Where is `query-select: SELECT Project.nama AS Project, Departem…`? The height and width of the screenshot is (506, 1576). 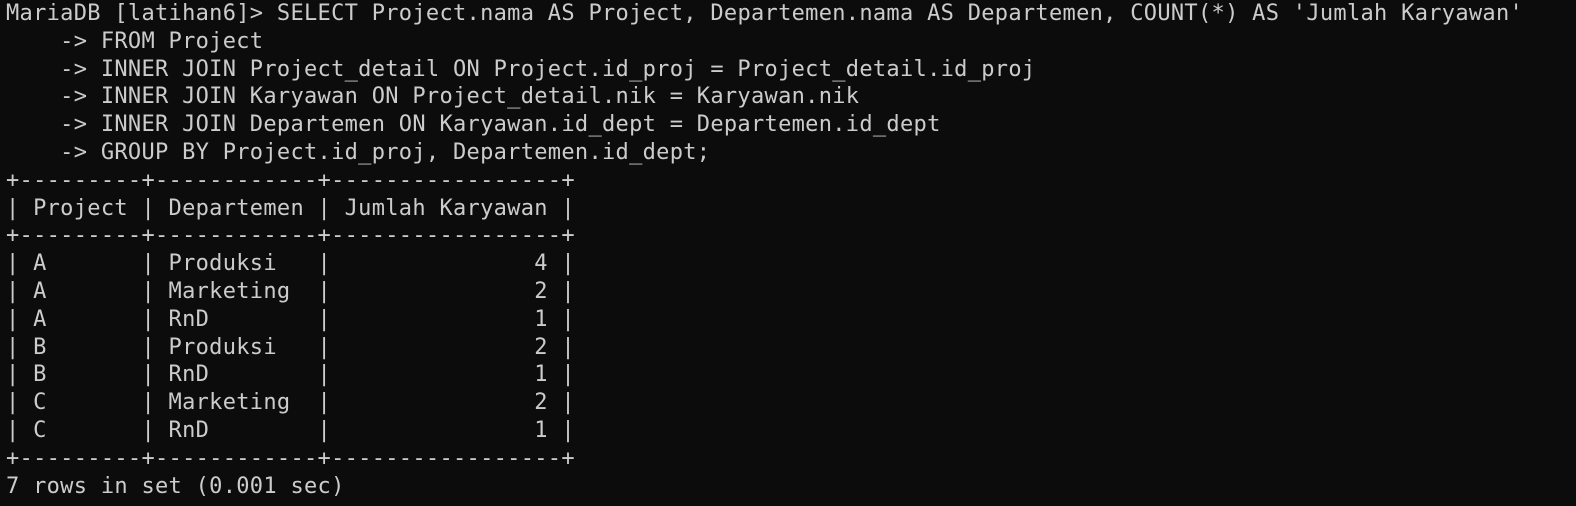
query-select: SELECT Project.nama AS Project, Departem… is located at coordinates (900, 13).